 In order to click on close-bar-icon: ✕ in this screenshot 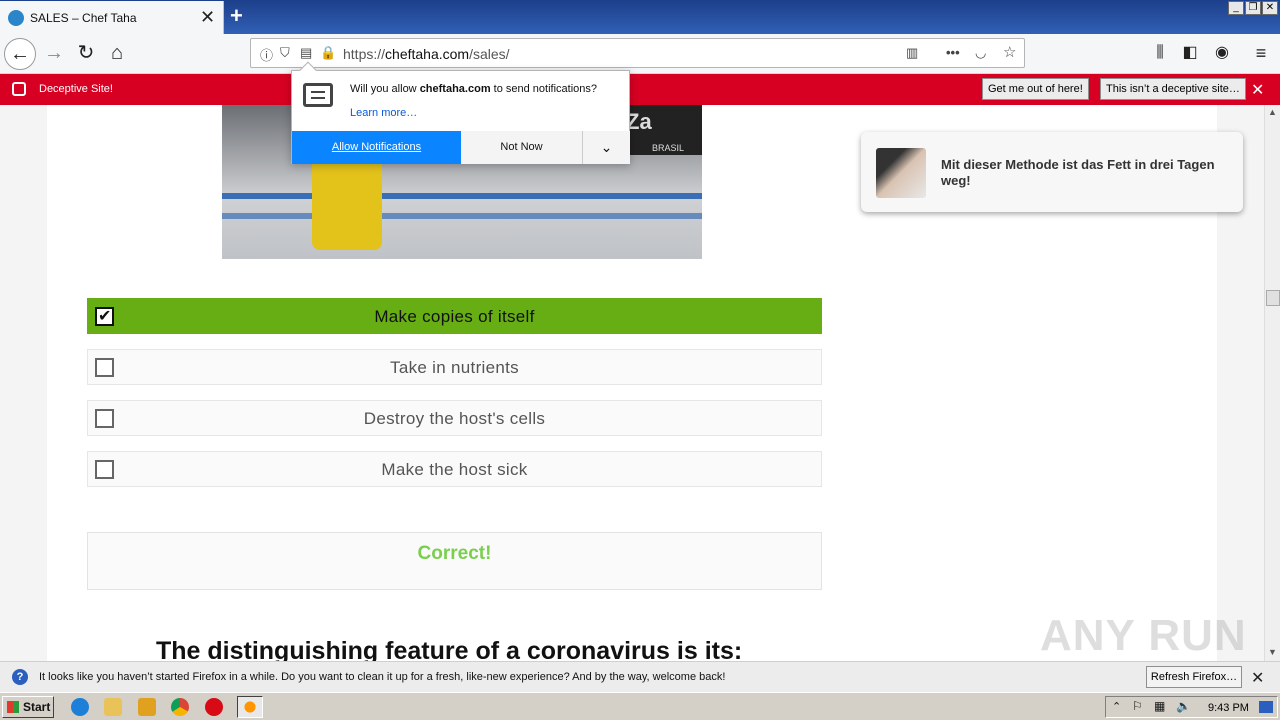, I will do `click(1257, 678)`.